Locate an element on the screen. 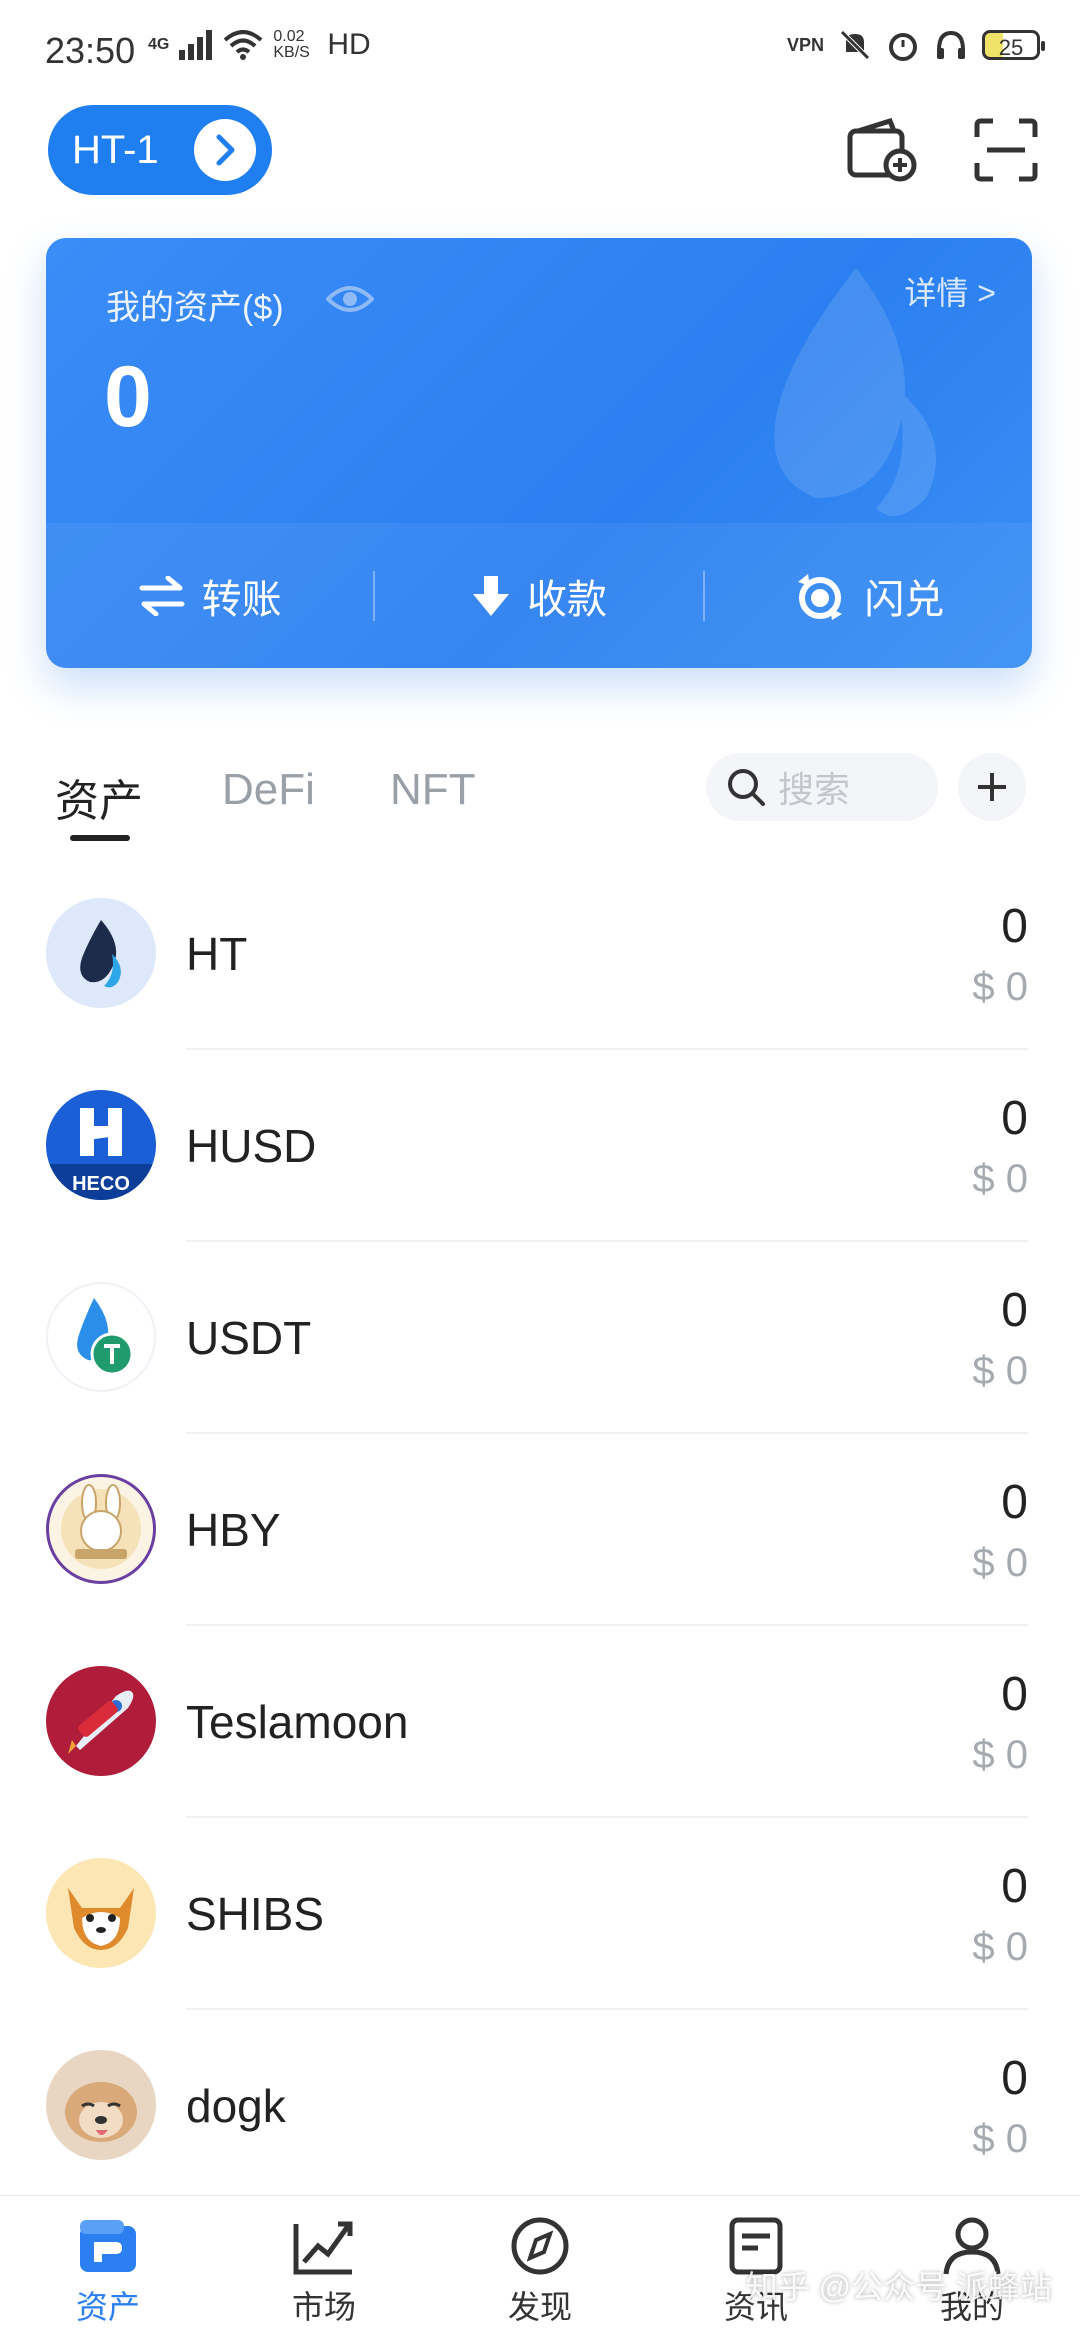 The height and width of the screenshot is (2341, 1080). search-input: 搜索 is located at coordinates (822, 787).